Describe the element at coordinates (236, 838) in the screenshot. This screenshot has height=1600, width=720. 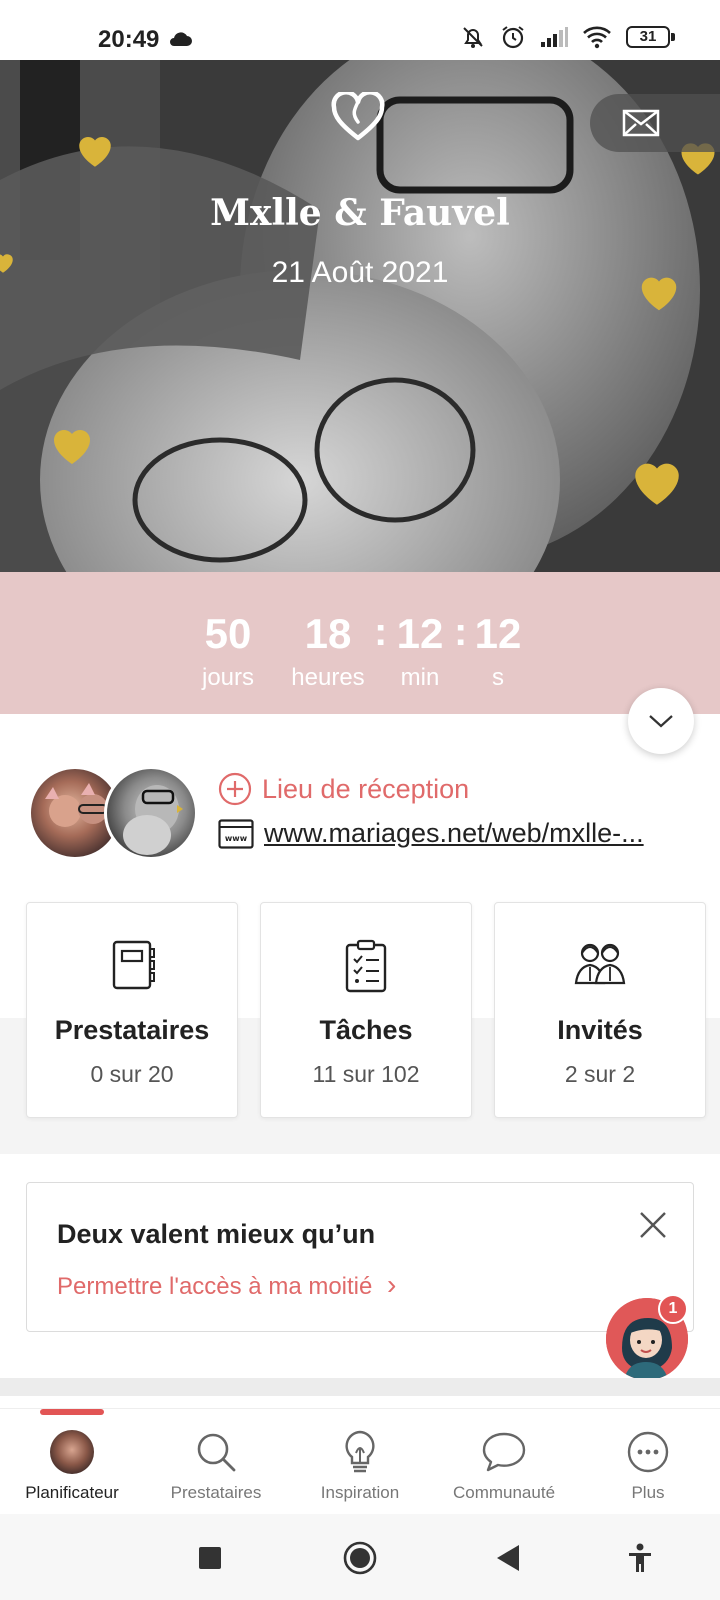
I see `website-icon-text: www` at that location.